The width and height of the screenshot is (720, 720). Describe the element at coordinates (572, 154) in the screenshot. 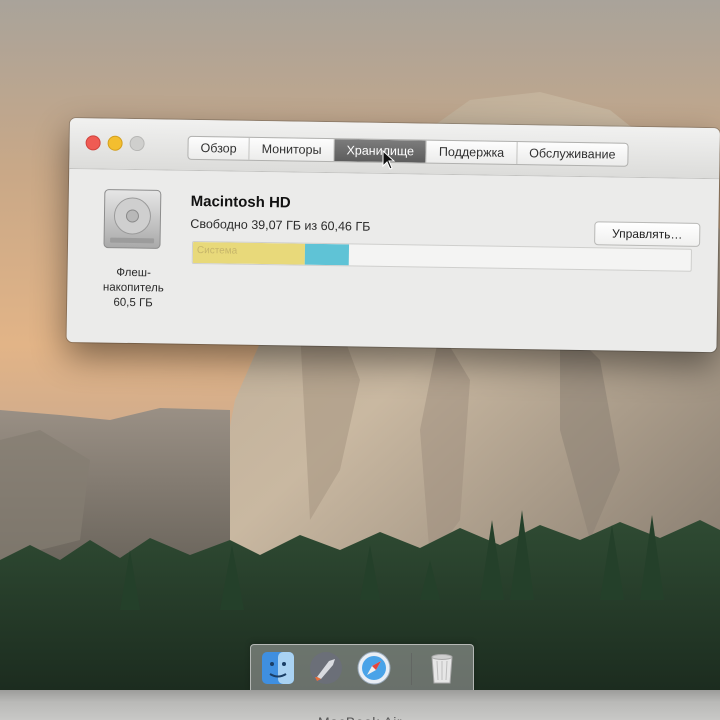

I see `tab-service: Обслуживание` at that location.